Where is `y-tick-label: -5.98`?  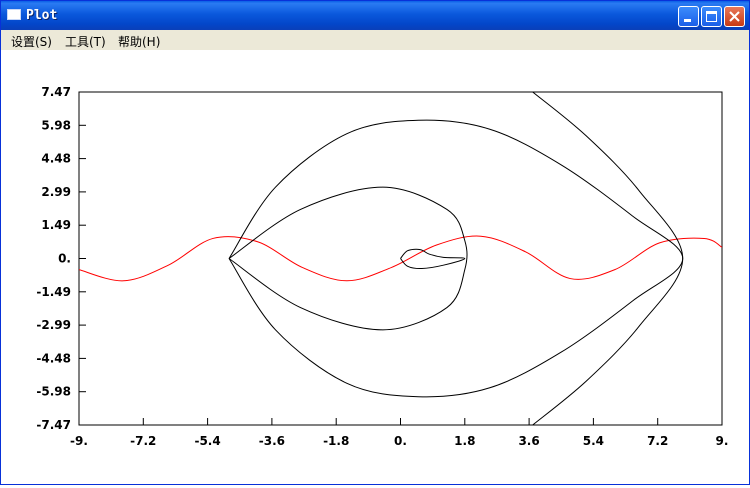 y-tick-label: -5.98 is located at coordinates (53, 392).